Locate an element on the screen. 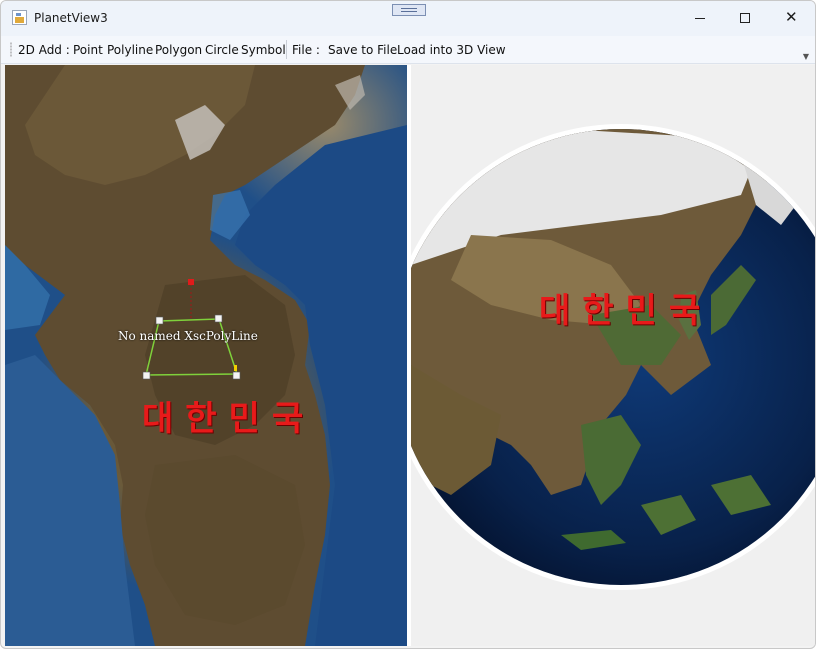 The height and width of the screenshot is (649, 816). minimize-button is located at coordinates (700, 18).